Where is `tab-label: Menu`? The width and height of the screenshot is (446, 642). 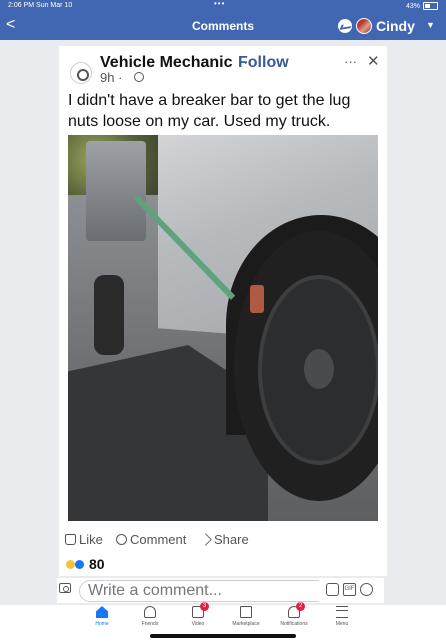
tab-label: Menu is located at coordinates (342, 624).